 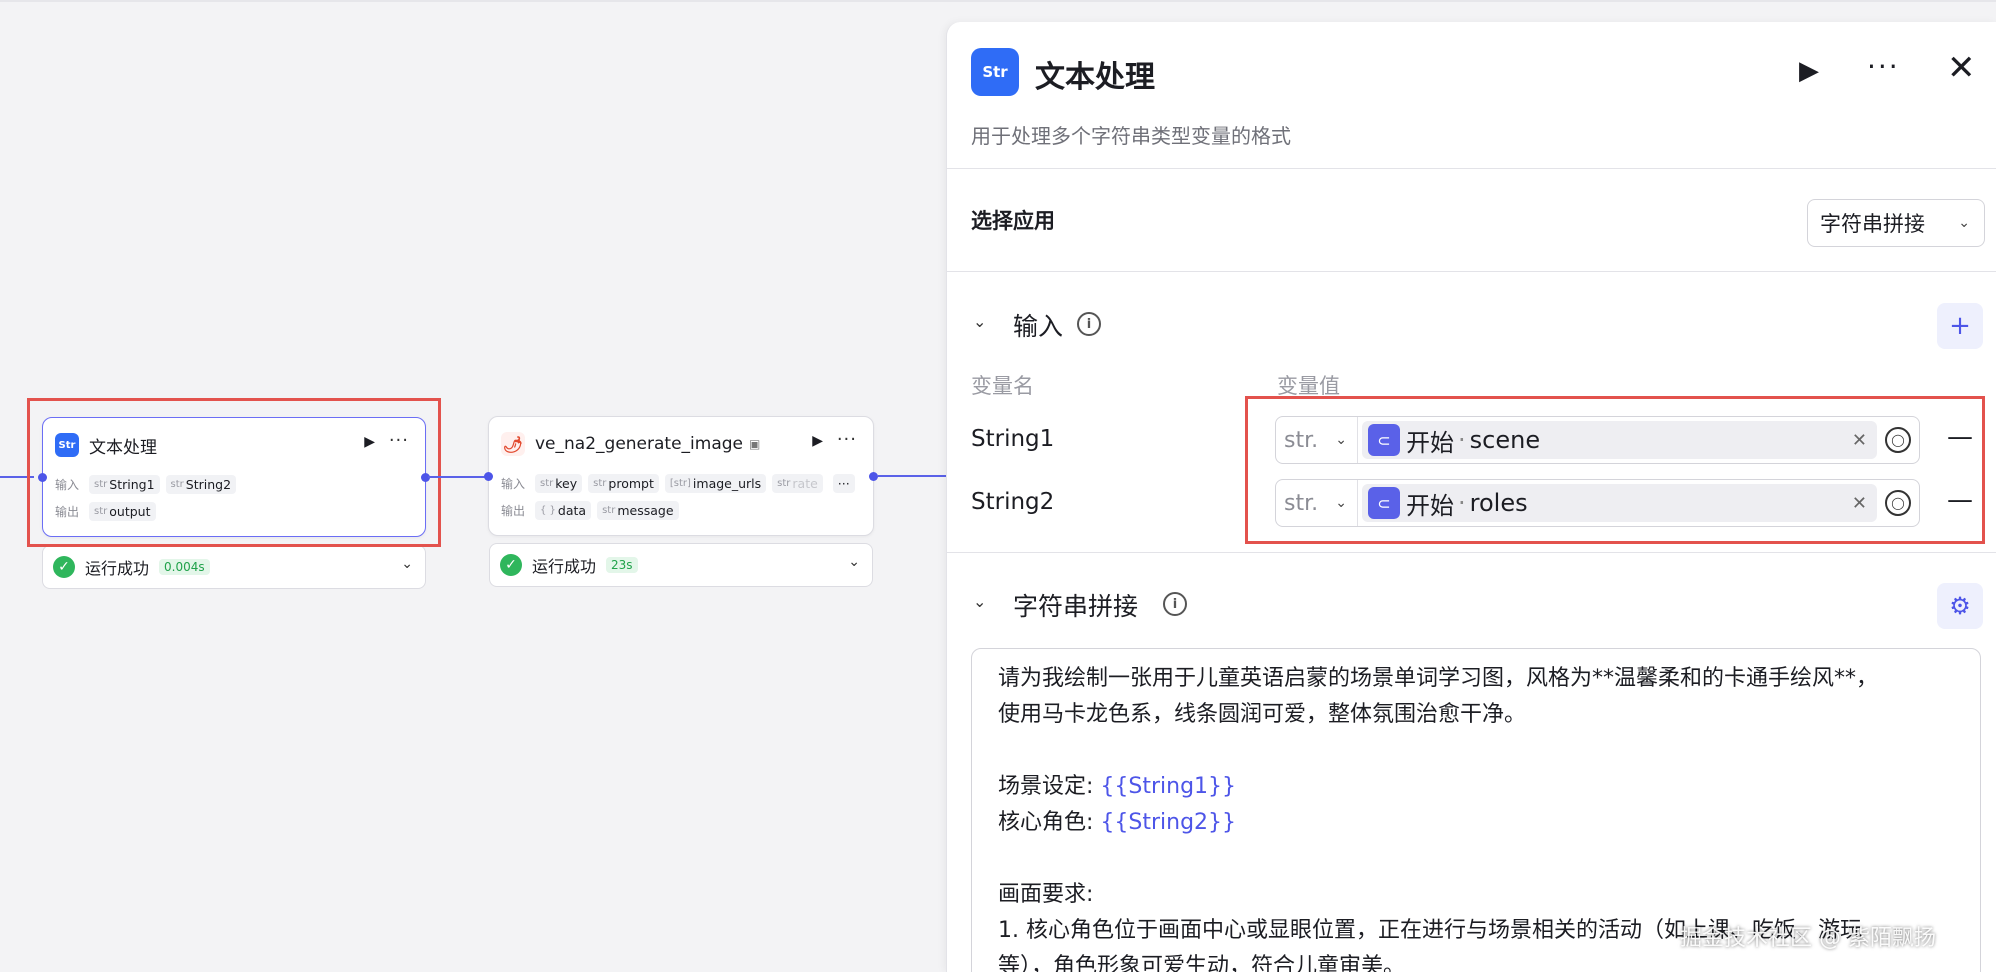 What do you see at coordinates (234, 472) in the screenshot?
I see `highlight-box-node` at bounding box center [234, 472].